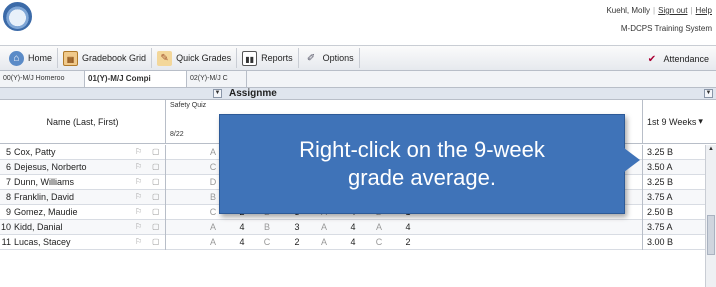 The height and width of the screenshot is (287, 716). Describe the element at coordinates (8, 182) in the screenshot. I see `row-number: 7` at that location.